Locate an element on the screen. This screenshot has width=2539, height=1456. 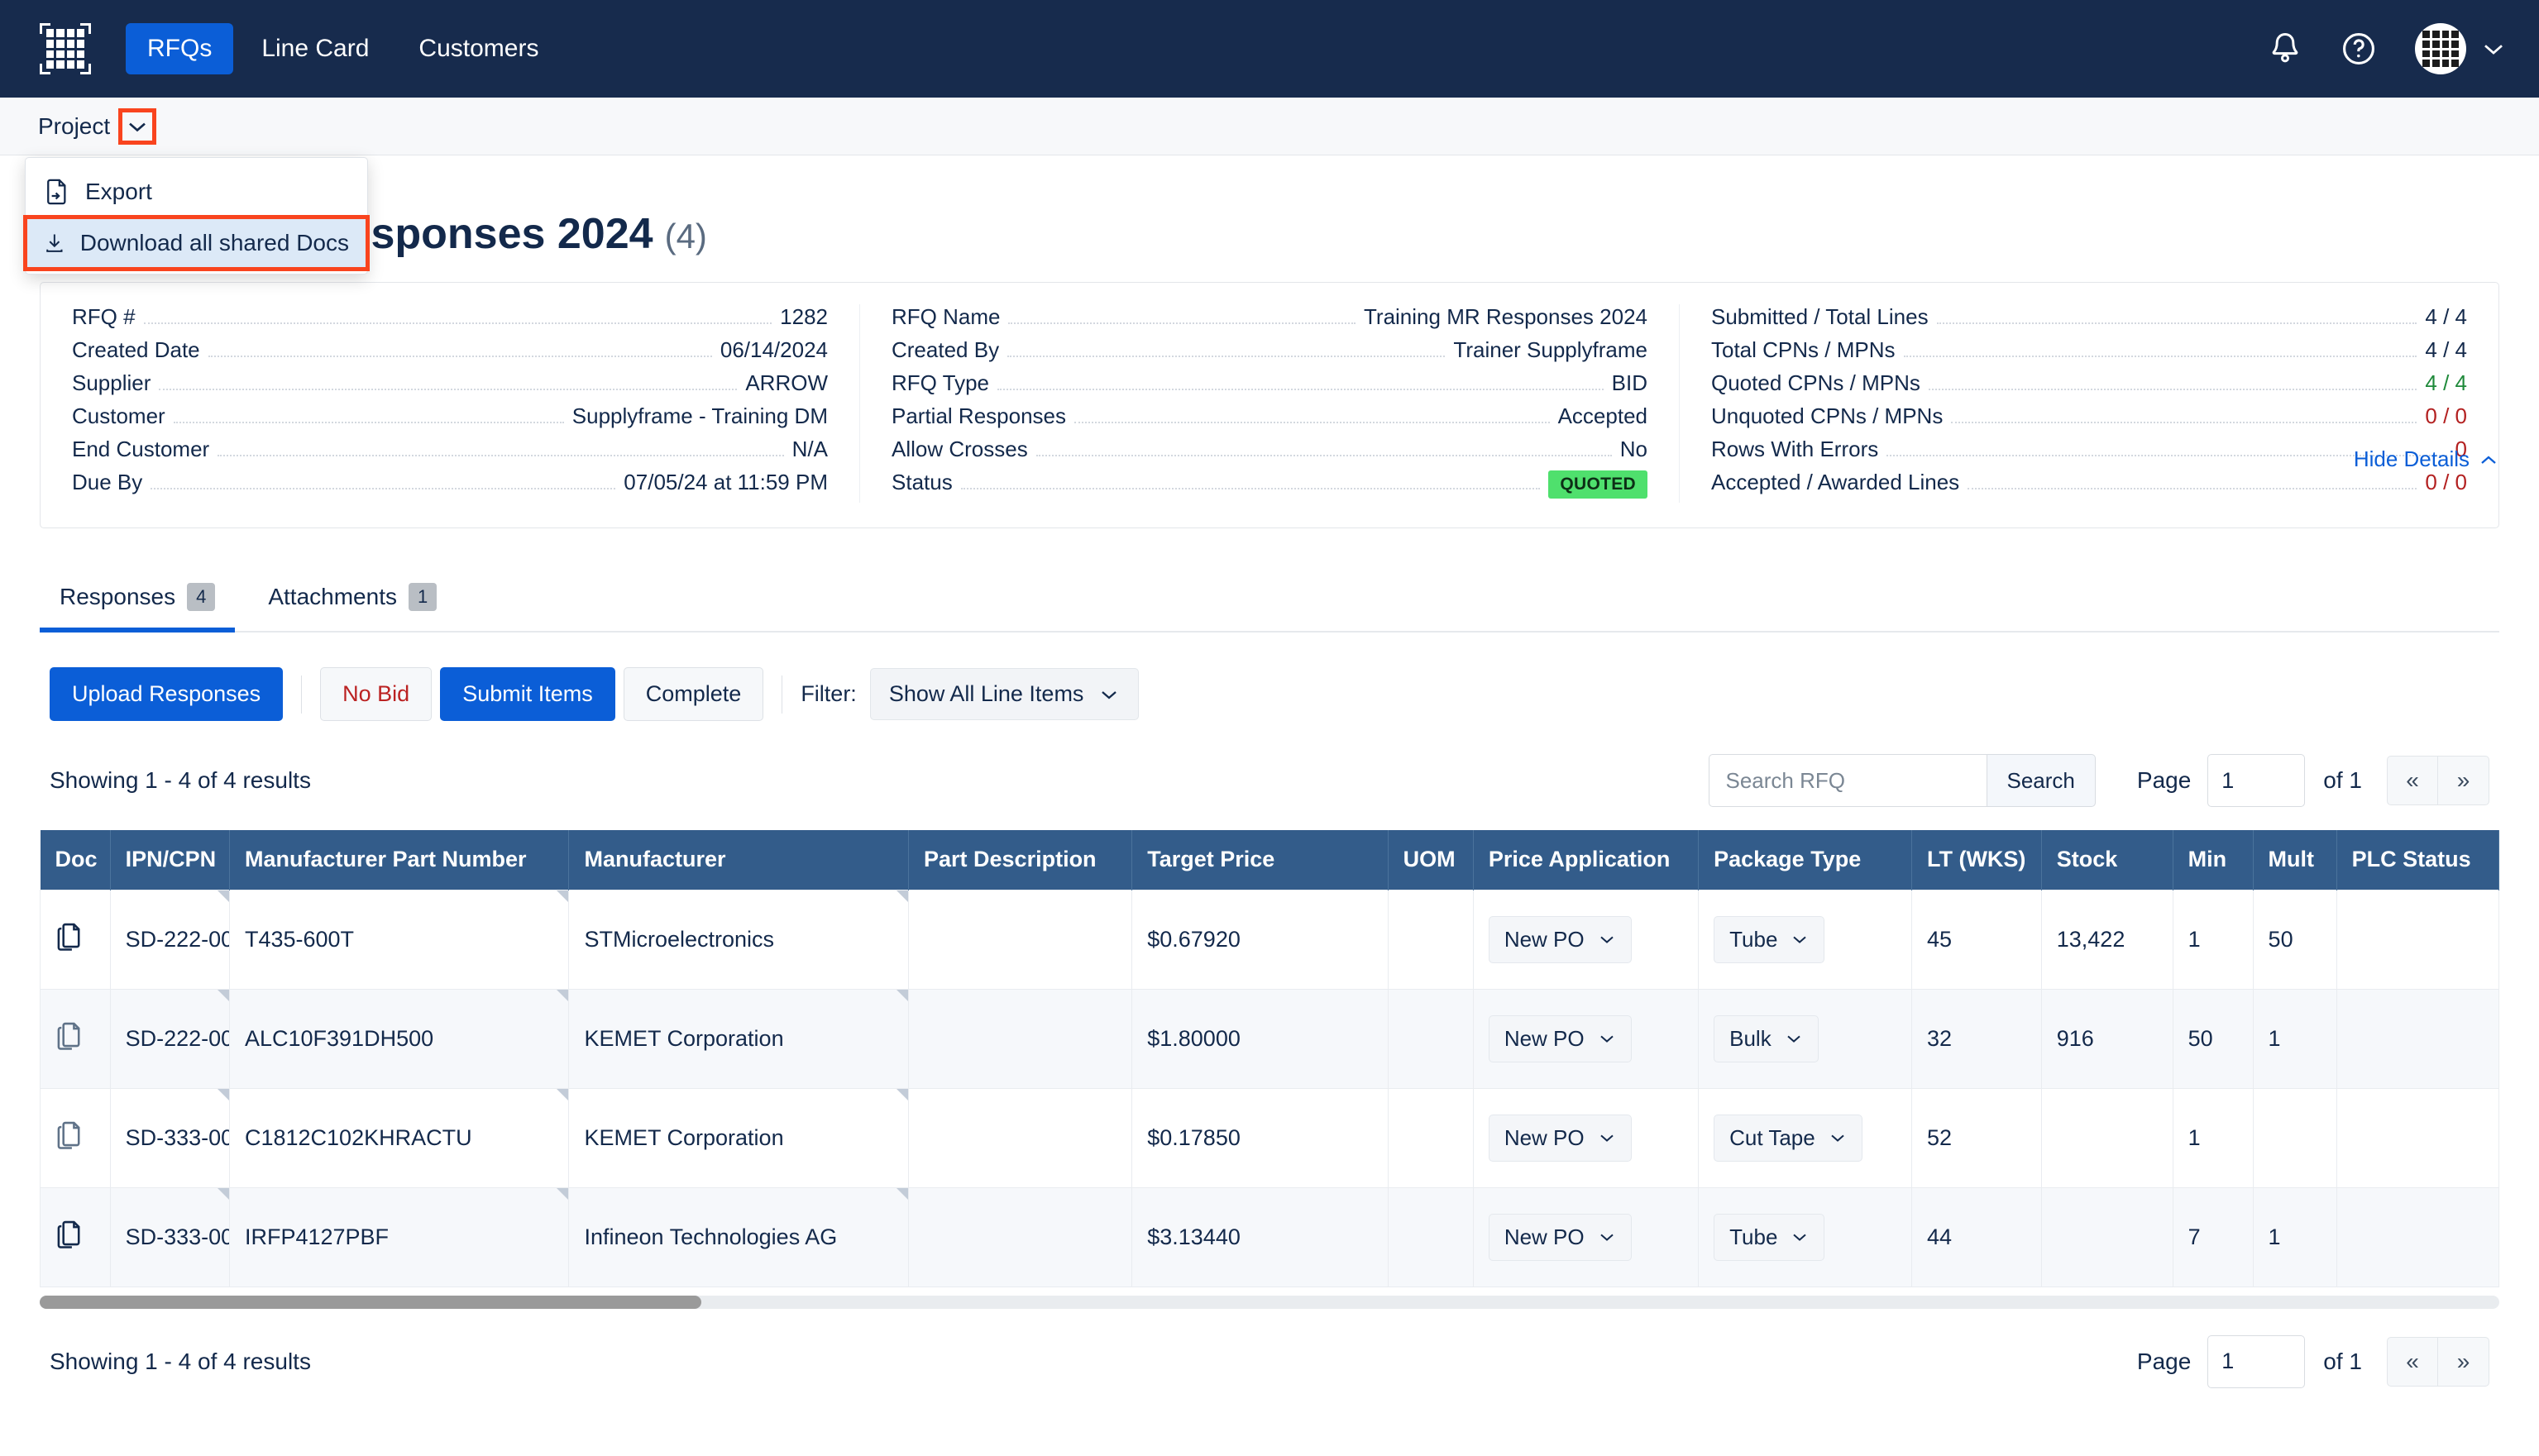
column-header-package-type: Package Type is located at coordinates (1805, 860).